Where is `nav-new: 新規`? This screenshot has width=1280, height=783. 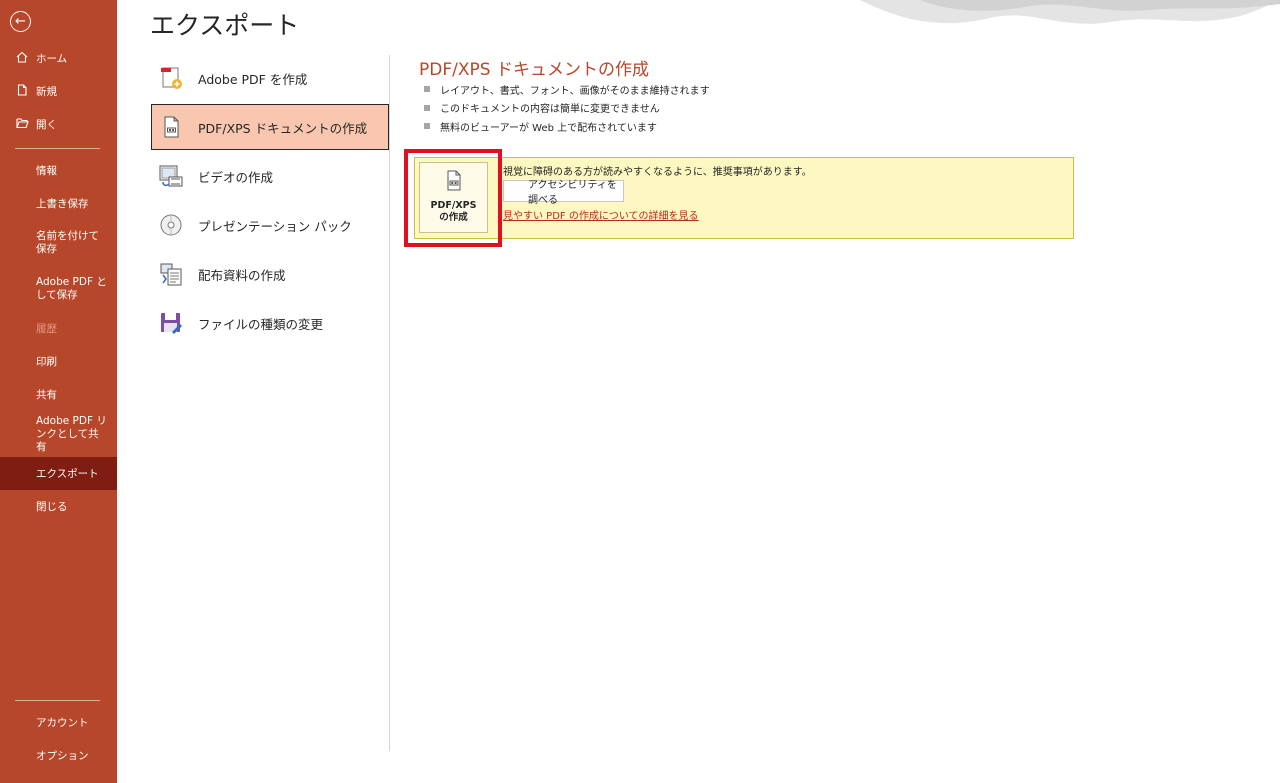
nav-new: 新規 is located at coordinates (58, 91).